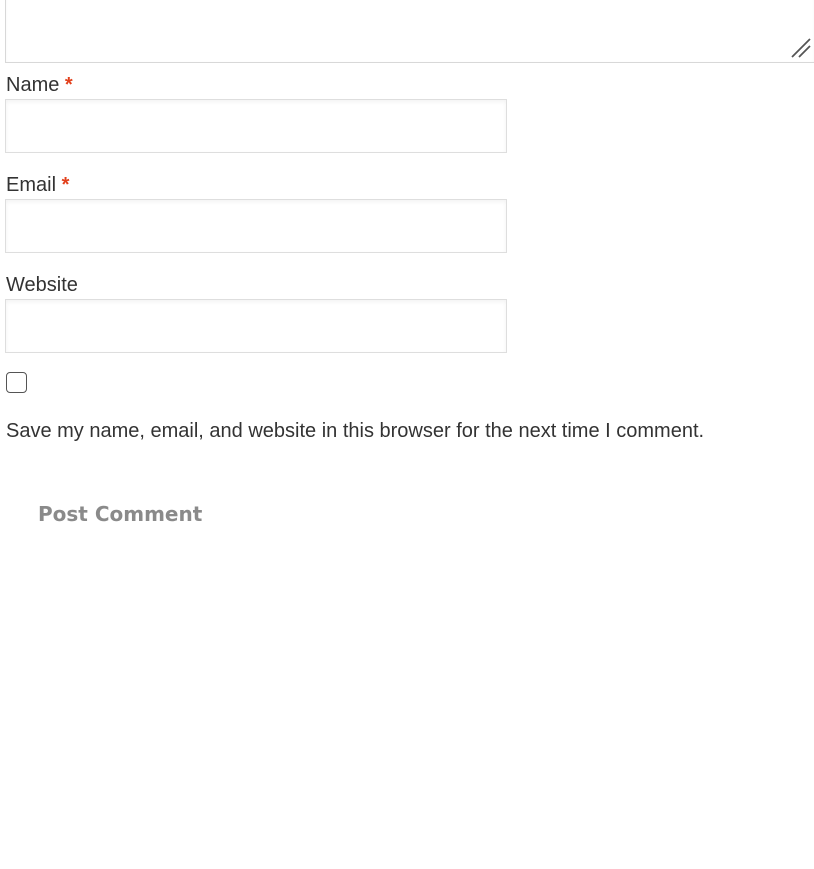 The width and height of the screenshot is (814, 869). Describe the element at coordinates (256, 126) in the screenshot. I see `name-input` at that location.